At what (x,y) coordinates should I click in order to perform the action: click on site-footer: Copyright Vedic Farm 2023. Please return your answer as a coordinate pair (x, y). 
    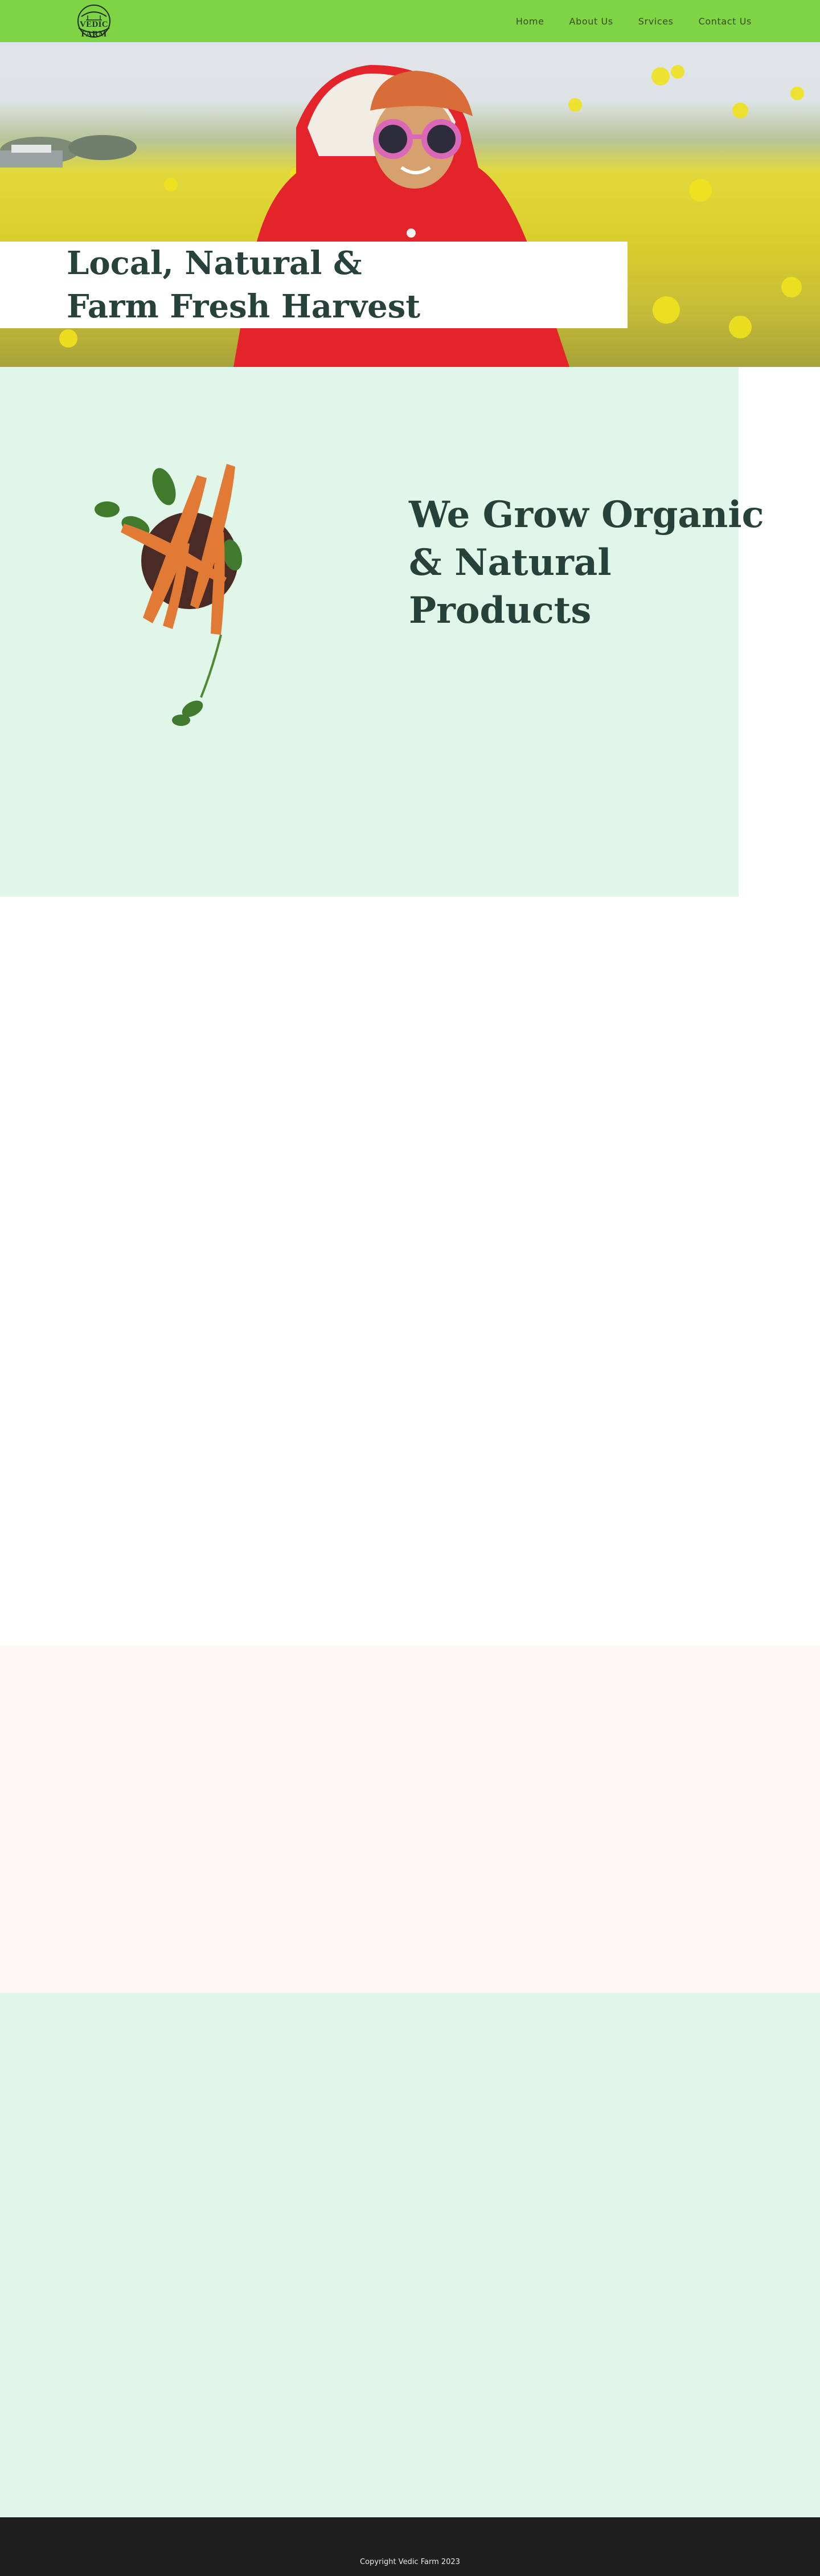
    Looking at the image, I should click on (410, 2546).